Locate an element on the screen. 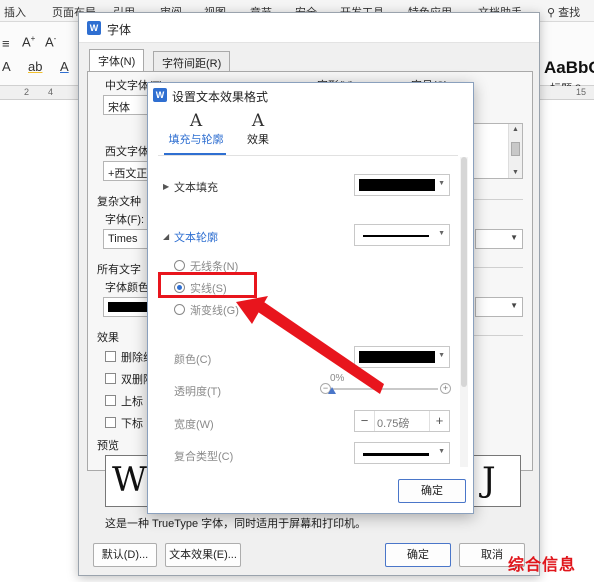 The image size is (594, 582). annotation-arrow is located at coordinates (310, 345).